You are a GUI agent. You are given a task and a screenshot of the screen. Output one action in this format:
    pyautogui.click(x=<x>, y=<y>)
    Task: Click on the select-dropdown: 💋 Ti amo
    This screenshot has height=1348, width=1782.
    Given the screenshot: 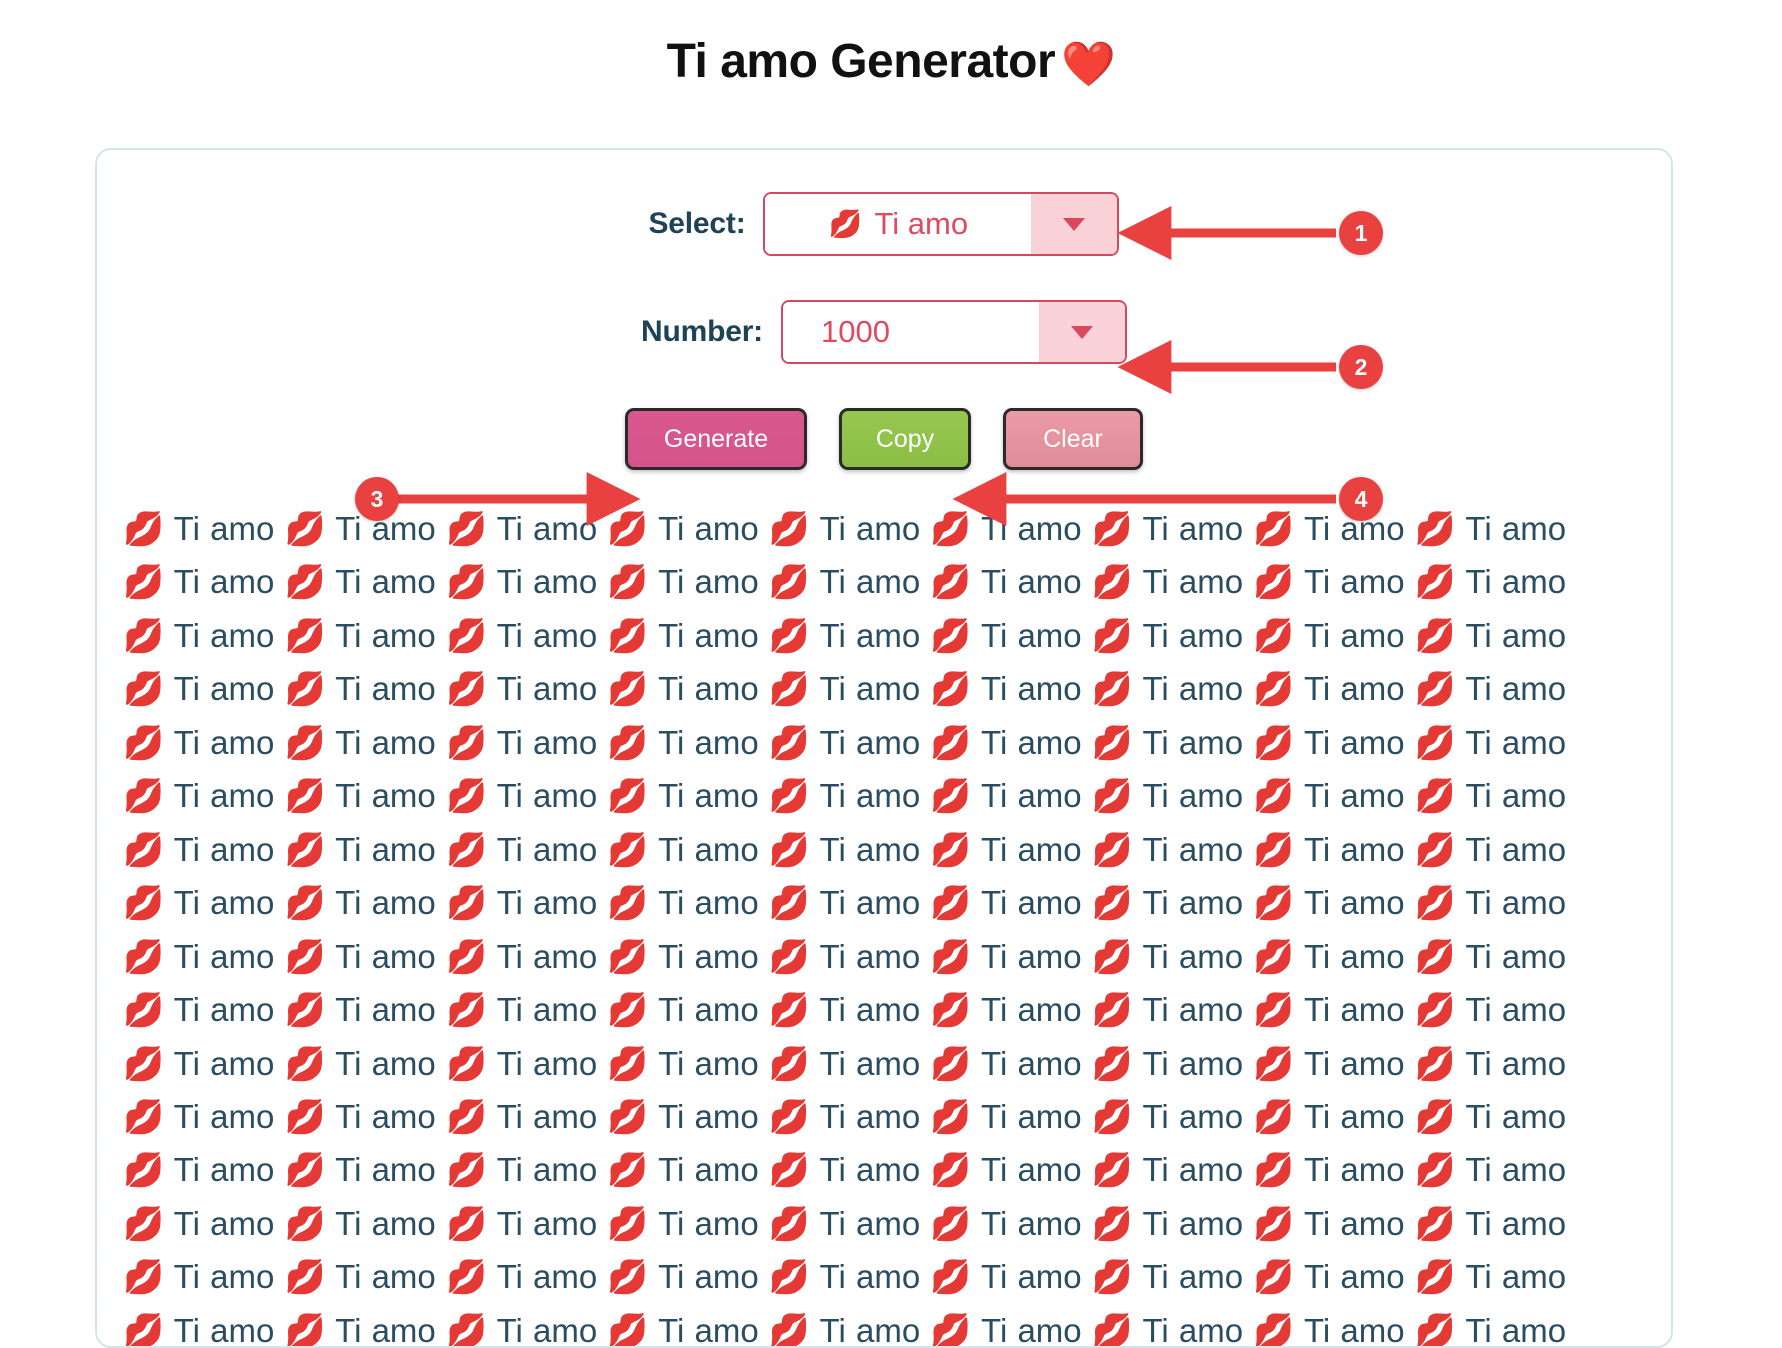 What is the action you would take?
    pyautogui.click(x=941, y=224)
    